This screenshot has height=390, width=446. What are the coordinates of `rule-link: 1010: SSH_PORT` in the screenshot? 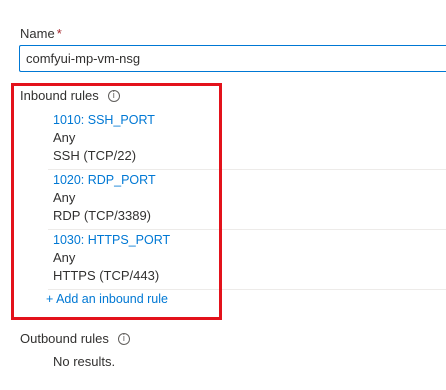 It's located at (247, 120).